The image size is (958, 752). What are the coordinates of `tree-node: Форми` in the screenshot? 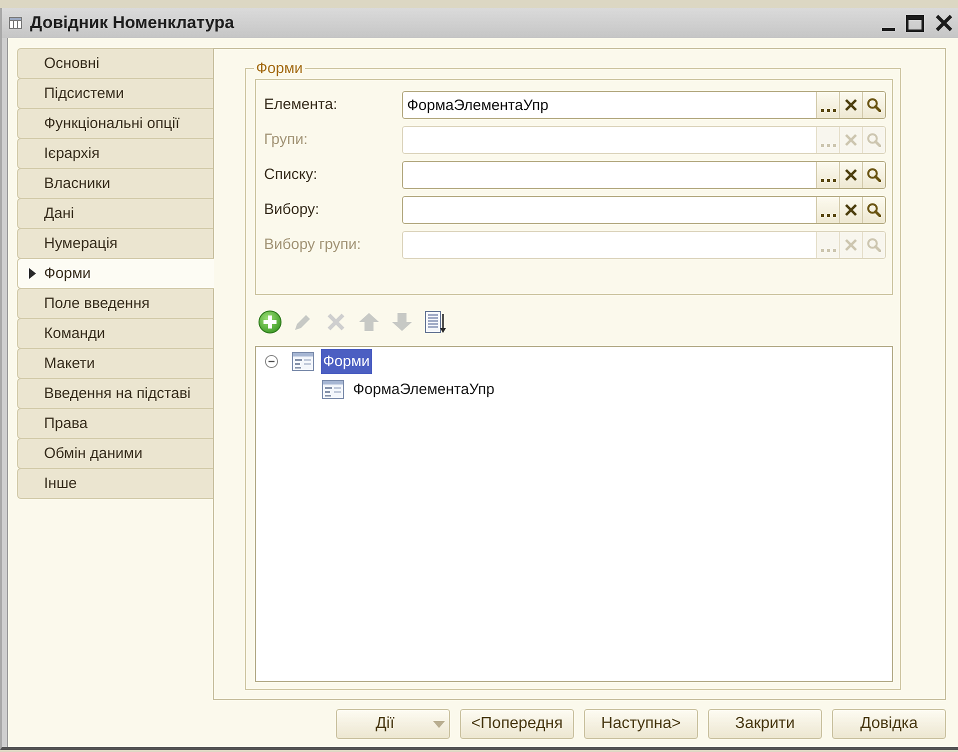 It's located at (346, 361).